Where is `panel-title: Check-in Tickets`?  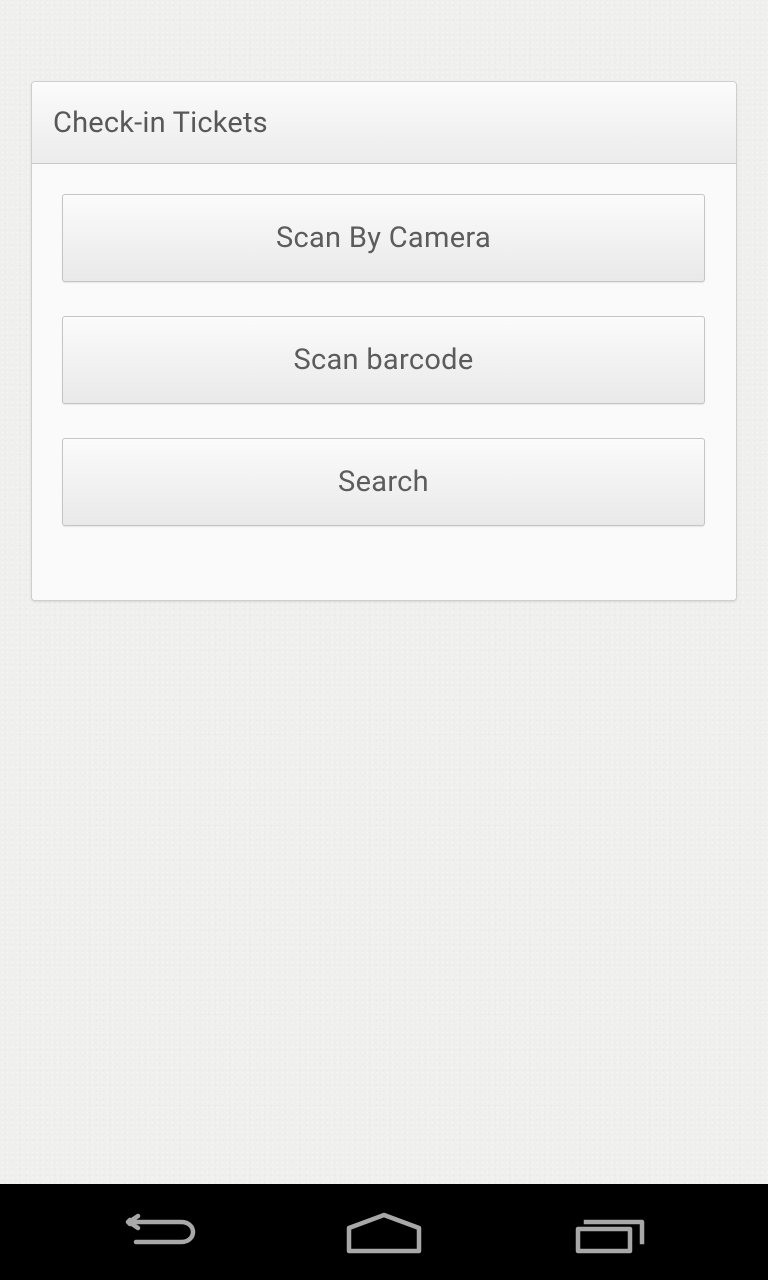 panel-title: Check-in Tickets is located at coordinates (160, 123).